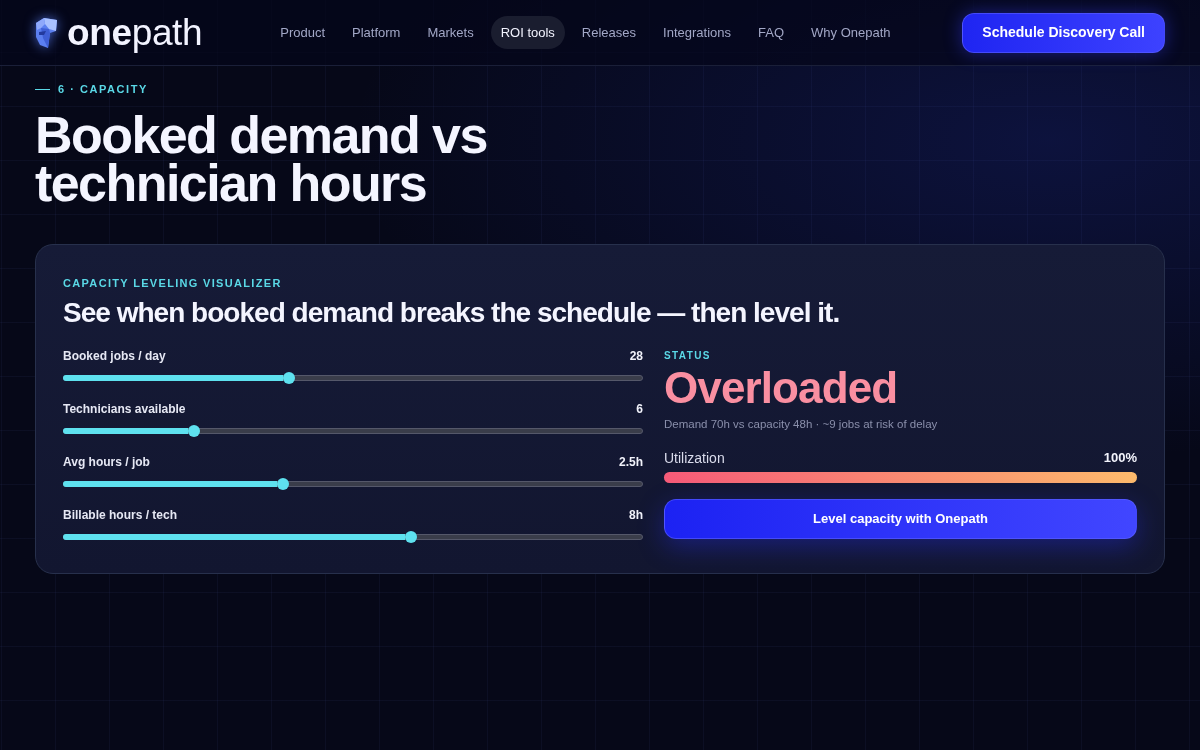 The image size is (1200, 750). What do you see at coordinates (173, 283) in the screenshot?
I see `card-eyebrow: CAPACITY LEVELING VISUALIZER` at bounding box center [173, 283].